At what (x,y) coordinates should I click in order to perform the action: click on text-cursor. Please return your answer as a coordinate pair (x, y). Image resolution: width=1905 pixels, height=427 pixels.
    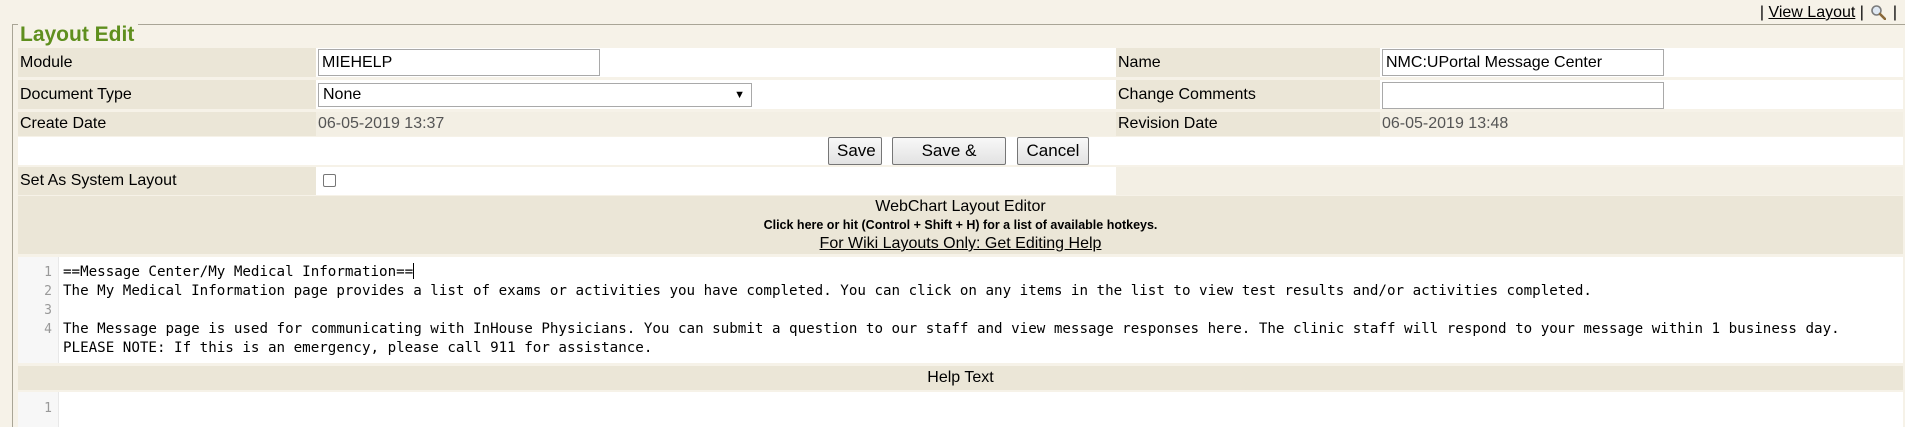
    Looking at the image, I should click on (414, 271).